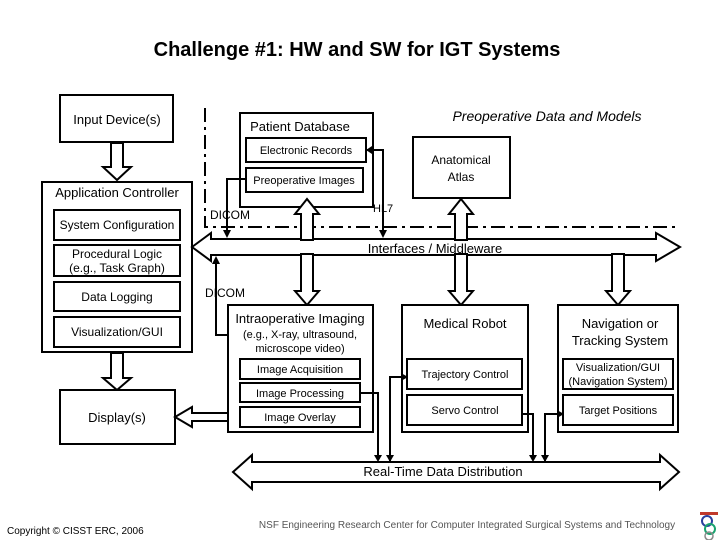  I want to click on dicom-top-arrowhead-icon, so click(227, 234).